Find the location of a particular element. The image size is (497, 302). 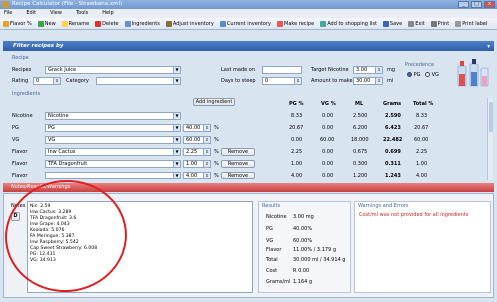

pg-option-label: PG is located at coordinates (417, 75).